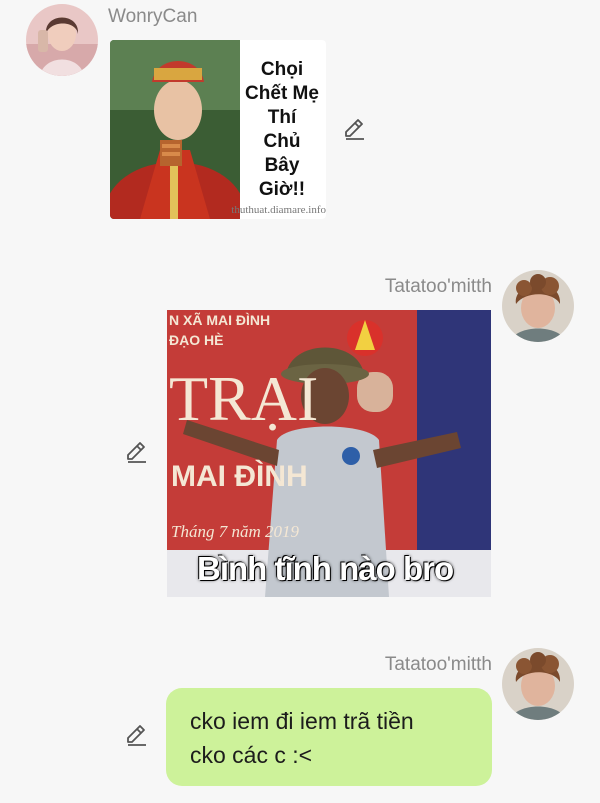 The image size is (600, 803). I want to click on message-bubble: cko iem đi iem trã tiền cko các c :<, so click(329, 737).